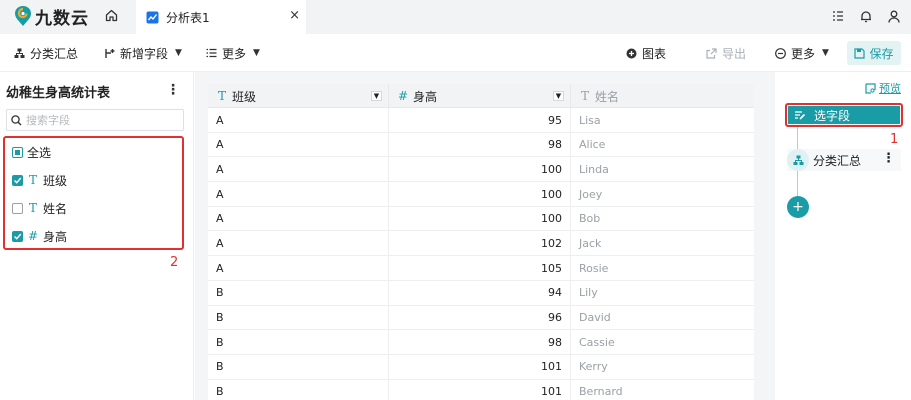 The width and height of the screenshot is (911, 400). What do you see at coordinates (480, 317) in the screenshot?
I see `table-cell: 96` at bounding box center [480, 317].